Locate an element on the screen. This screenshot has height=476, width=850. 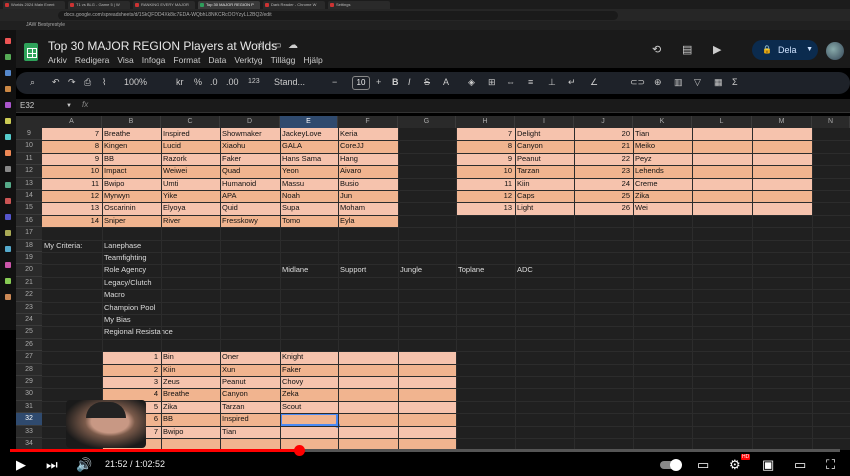
menu-infoga: Infoga is located at coordinates (154, 60).